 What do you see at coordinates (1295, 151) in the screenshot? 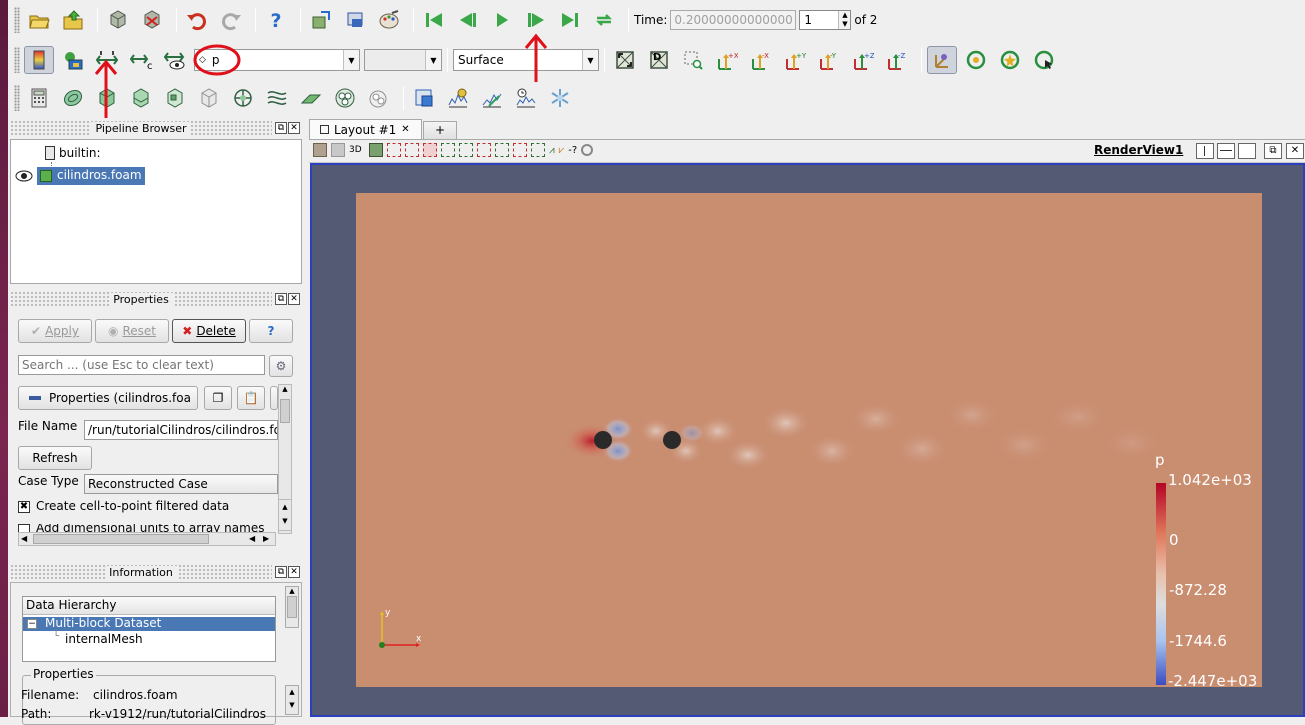
I see `close-view-icon: ✕` at bounding box center [1295, 151].